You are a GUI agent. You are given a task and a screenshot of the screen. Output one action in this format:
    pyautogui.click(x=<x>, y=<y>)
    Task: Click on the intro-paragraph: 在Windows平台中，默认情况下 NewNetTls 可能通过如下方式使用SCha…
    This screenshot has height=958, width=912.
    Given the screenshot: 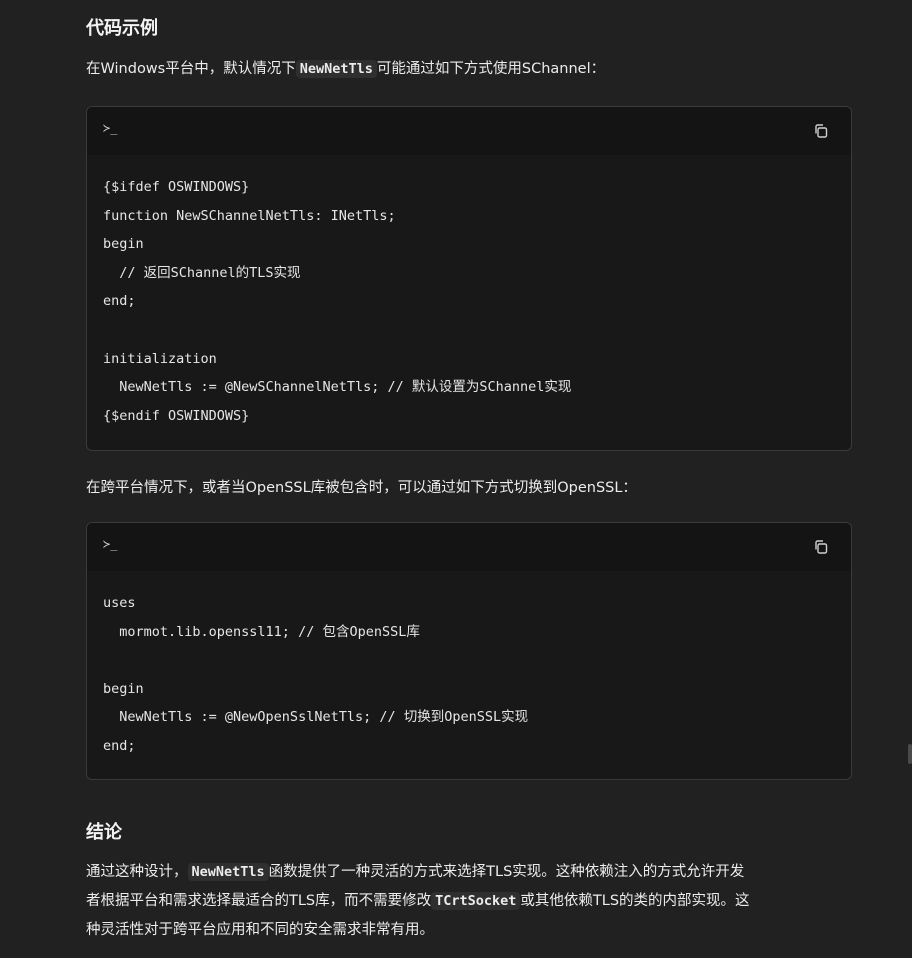 What is the action you would take?
    pyautogui.click(x=345, y=69)
    